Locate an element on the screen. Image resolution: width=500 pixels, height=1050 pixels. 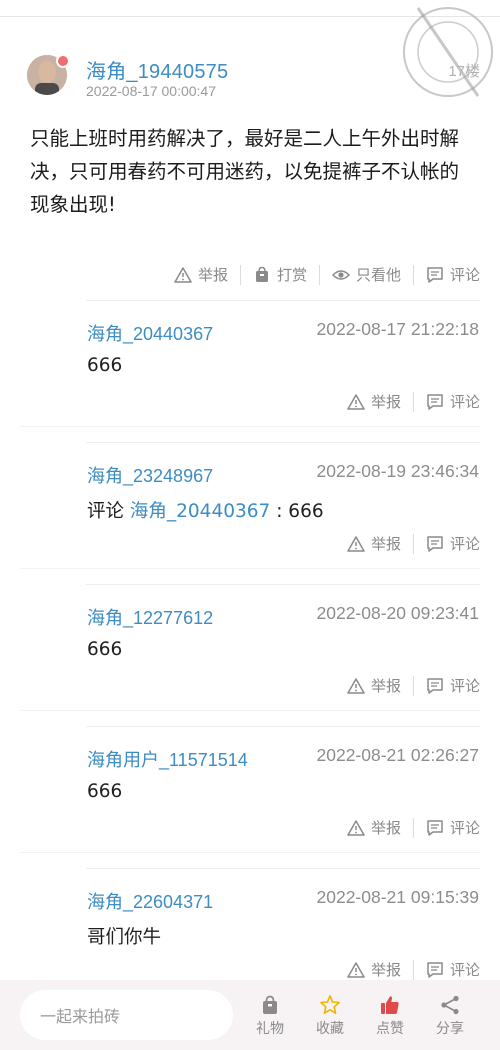
favorite-button: 收藏 is located at coordinates (330, 1016).